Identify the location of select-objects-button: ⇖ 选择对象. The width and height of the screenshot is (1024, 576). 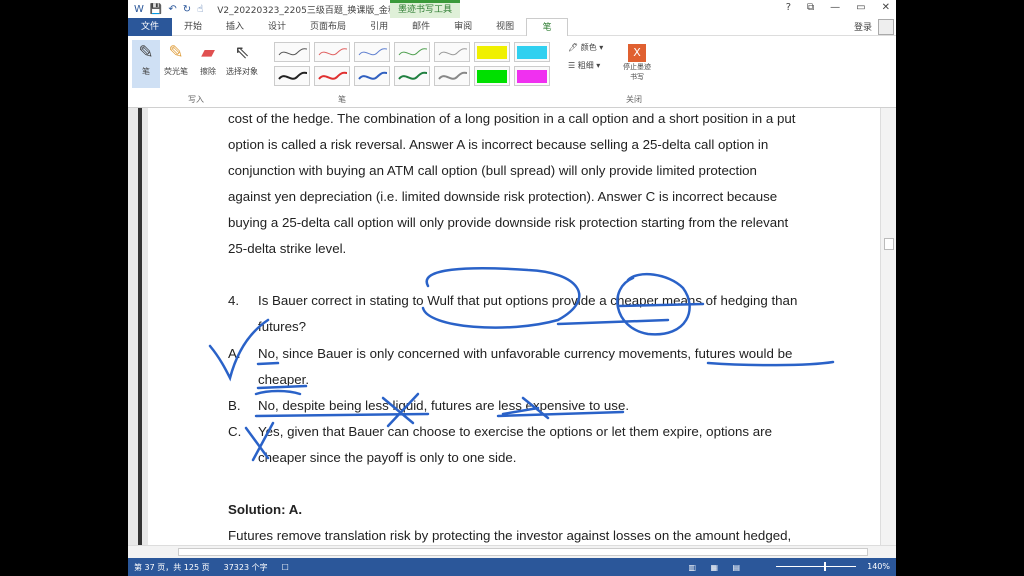
(242, 58).